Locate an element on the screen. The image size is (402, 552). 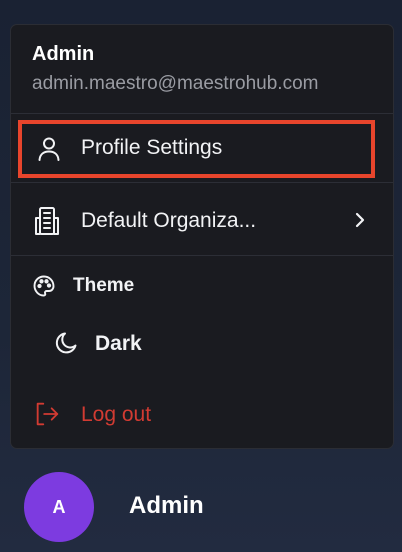
footer-user-name: Admin is located at coordinates (166, 505).